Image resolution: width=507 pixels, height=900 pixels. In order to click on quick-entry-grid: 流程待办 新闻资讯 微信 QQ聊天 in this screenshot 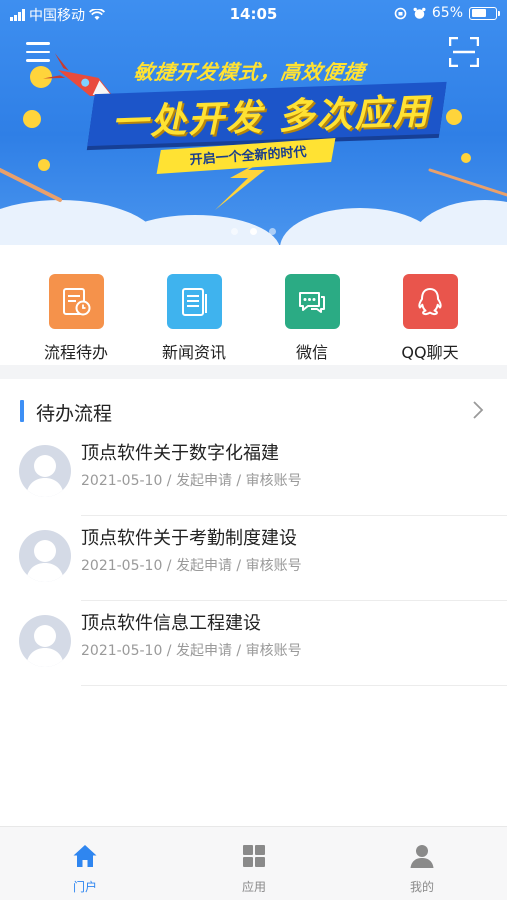, I will do `click(253, 305)`.